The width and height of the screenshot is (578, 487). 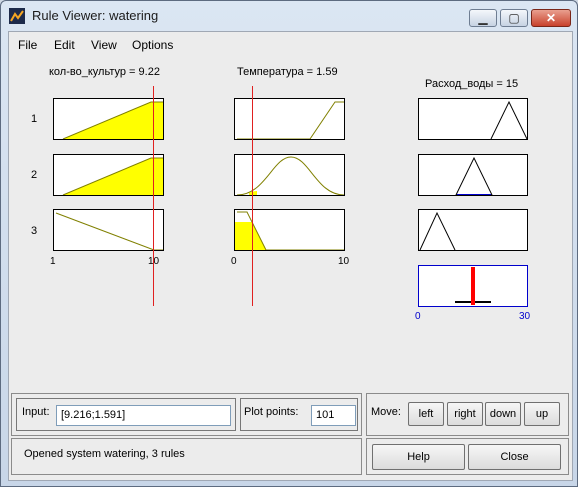 I want to click on rule3-output-plot, so click(x=473, y=230).